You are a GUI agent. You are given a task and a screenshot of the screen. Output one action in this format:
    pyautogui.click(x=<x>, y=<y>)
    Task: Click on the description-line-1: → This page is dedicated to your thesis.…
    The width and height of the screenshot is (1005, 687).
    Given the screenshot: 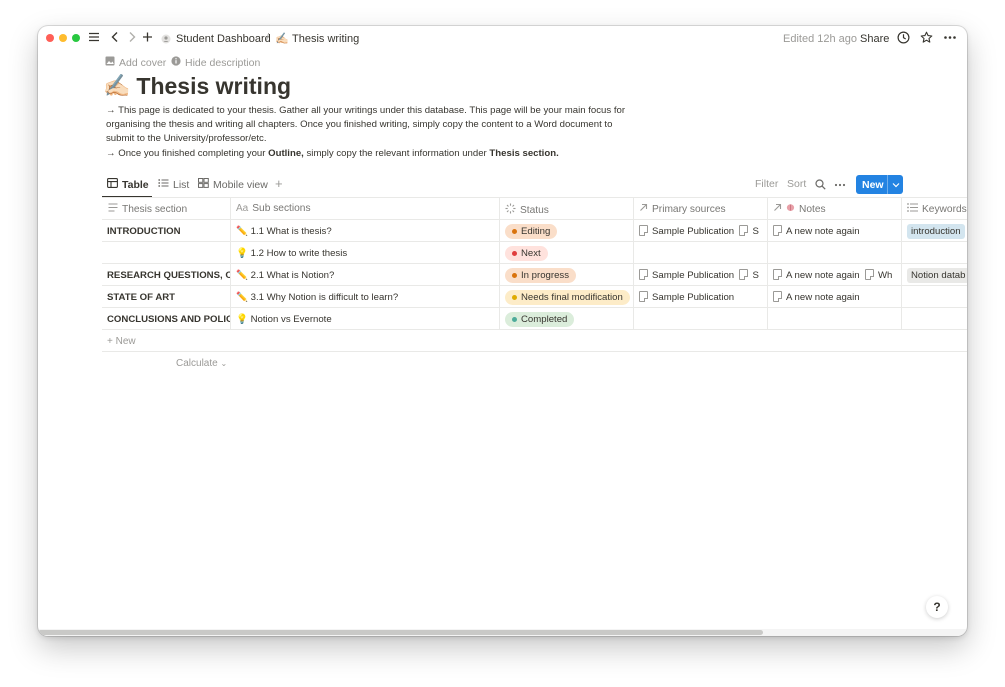 What is the action you would take?
    pyautogui.click(x=366, y=125)
    